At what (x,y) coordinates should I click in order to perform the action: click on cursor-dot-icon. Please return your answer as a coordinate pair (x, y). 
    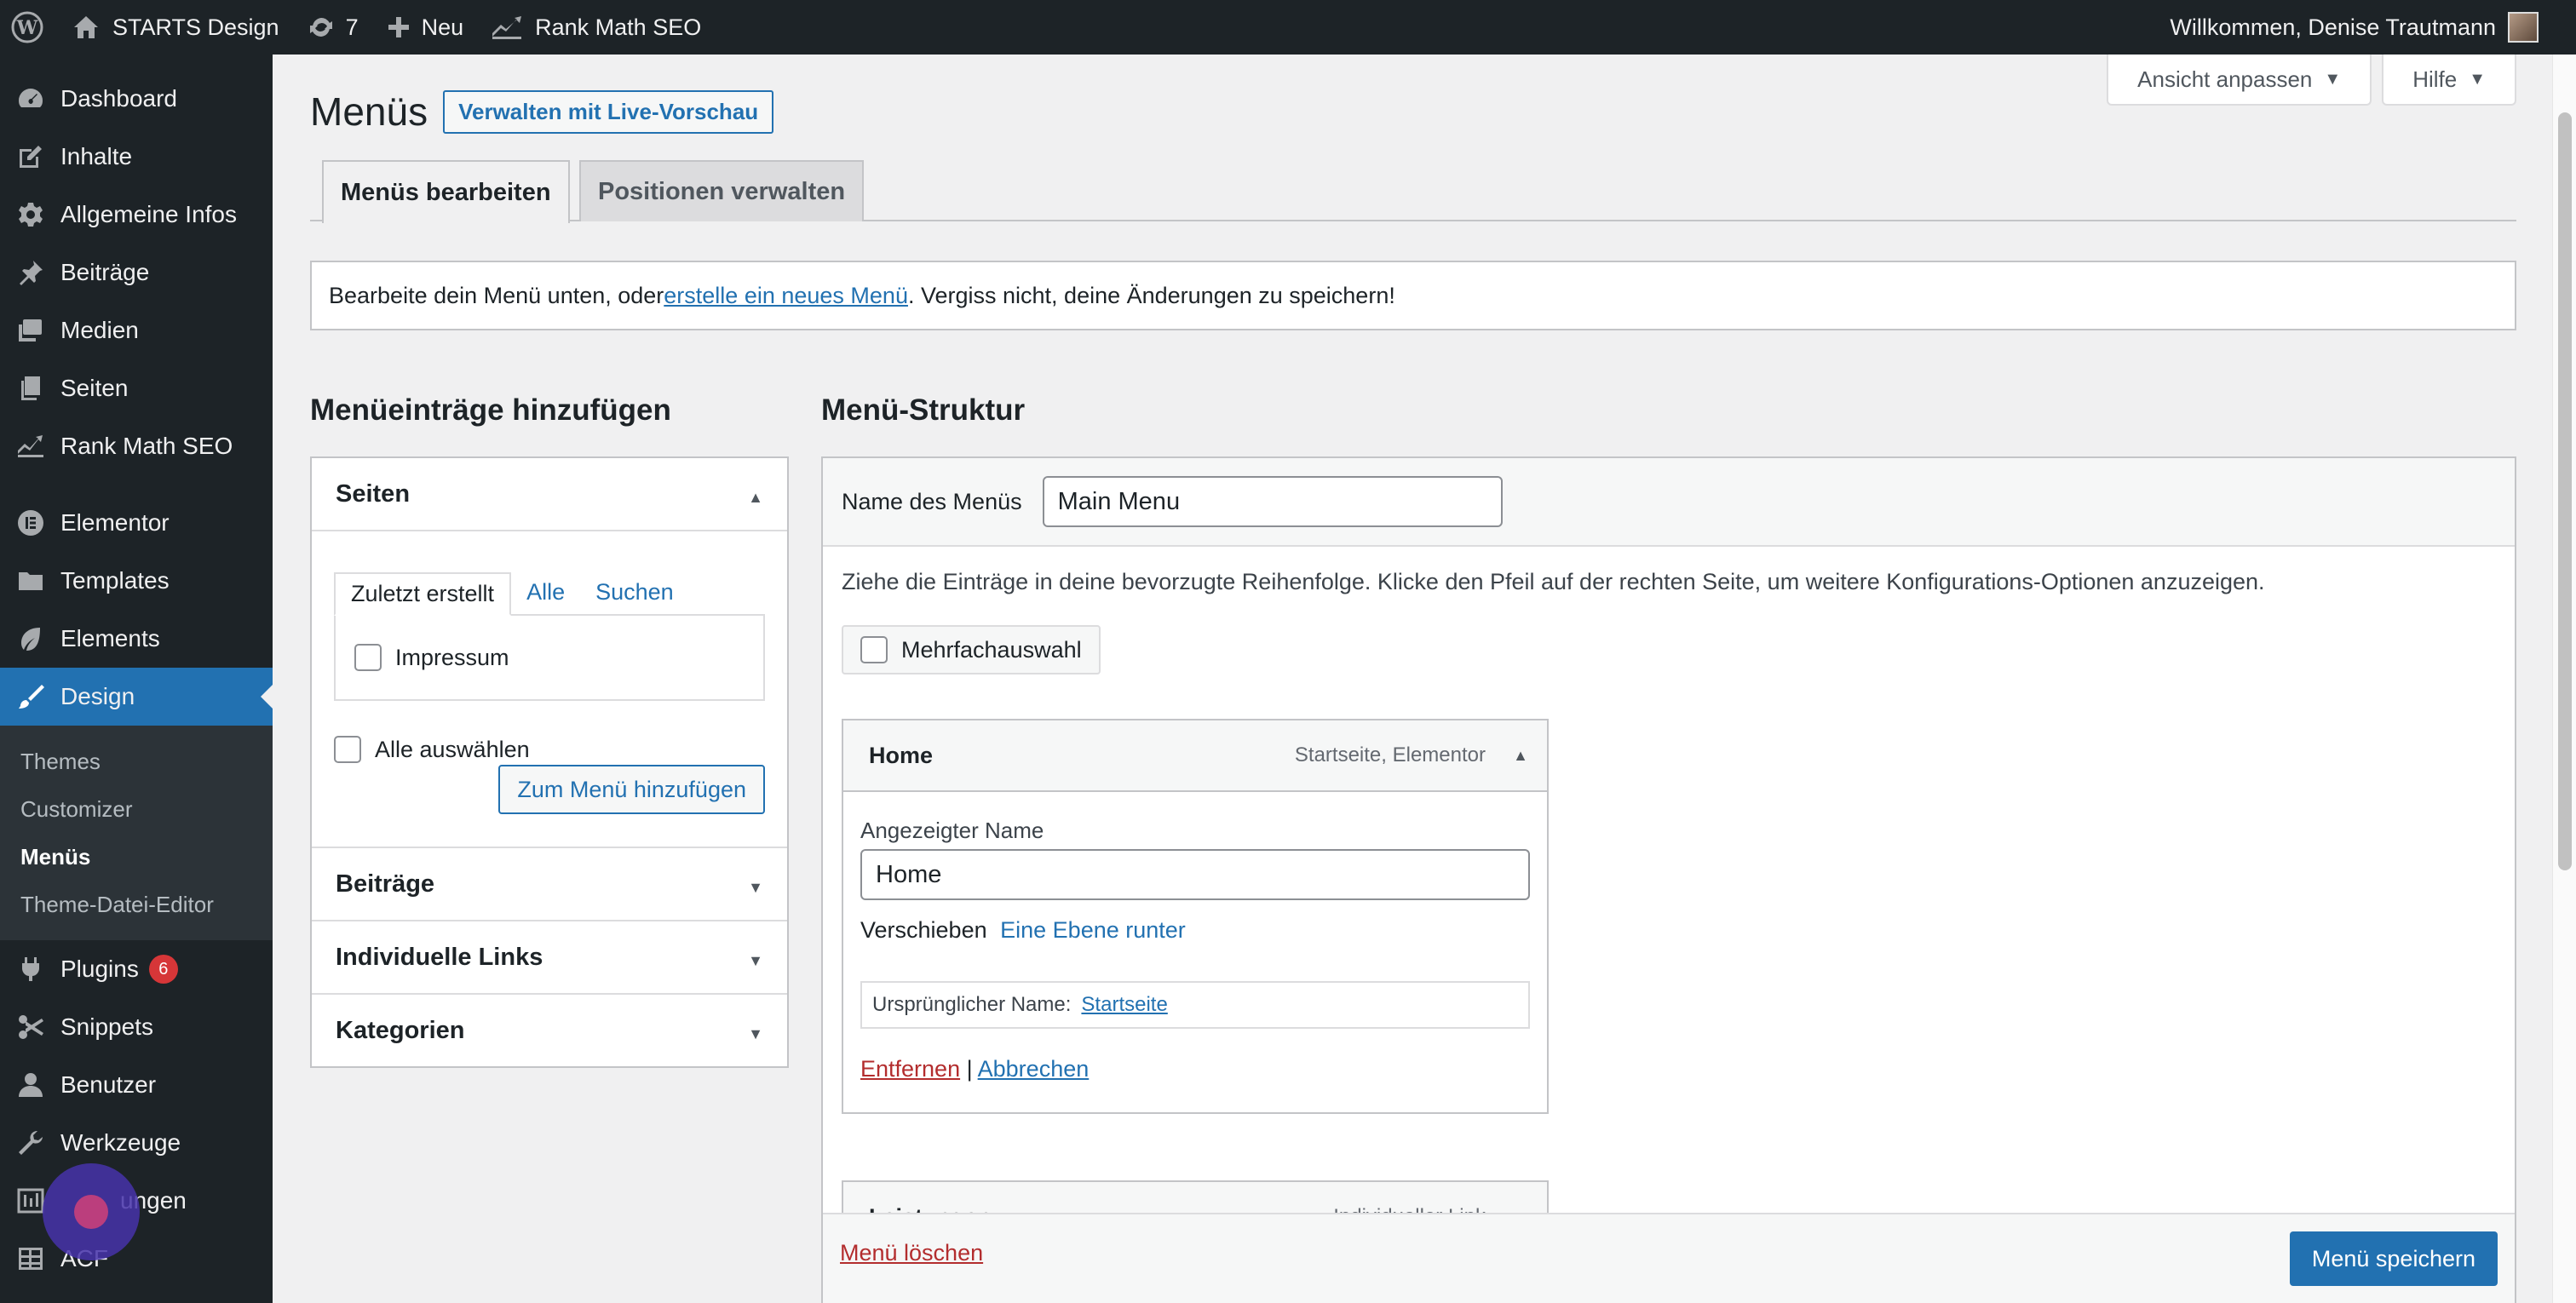
    Looking at the image, I should click on (91, 1212).